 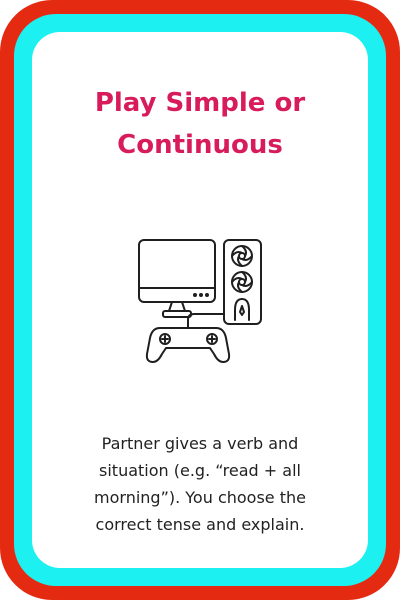 I want to click on description-line-3: morning”). You choose the, so click(x=200, y=497).